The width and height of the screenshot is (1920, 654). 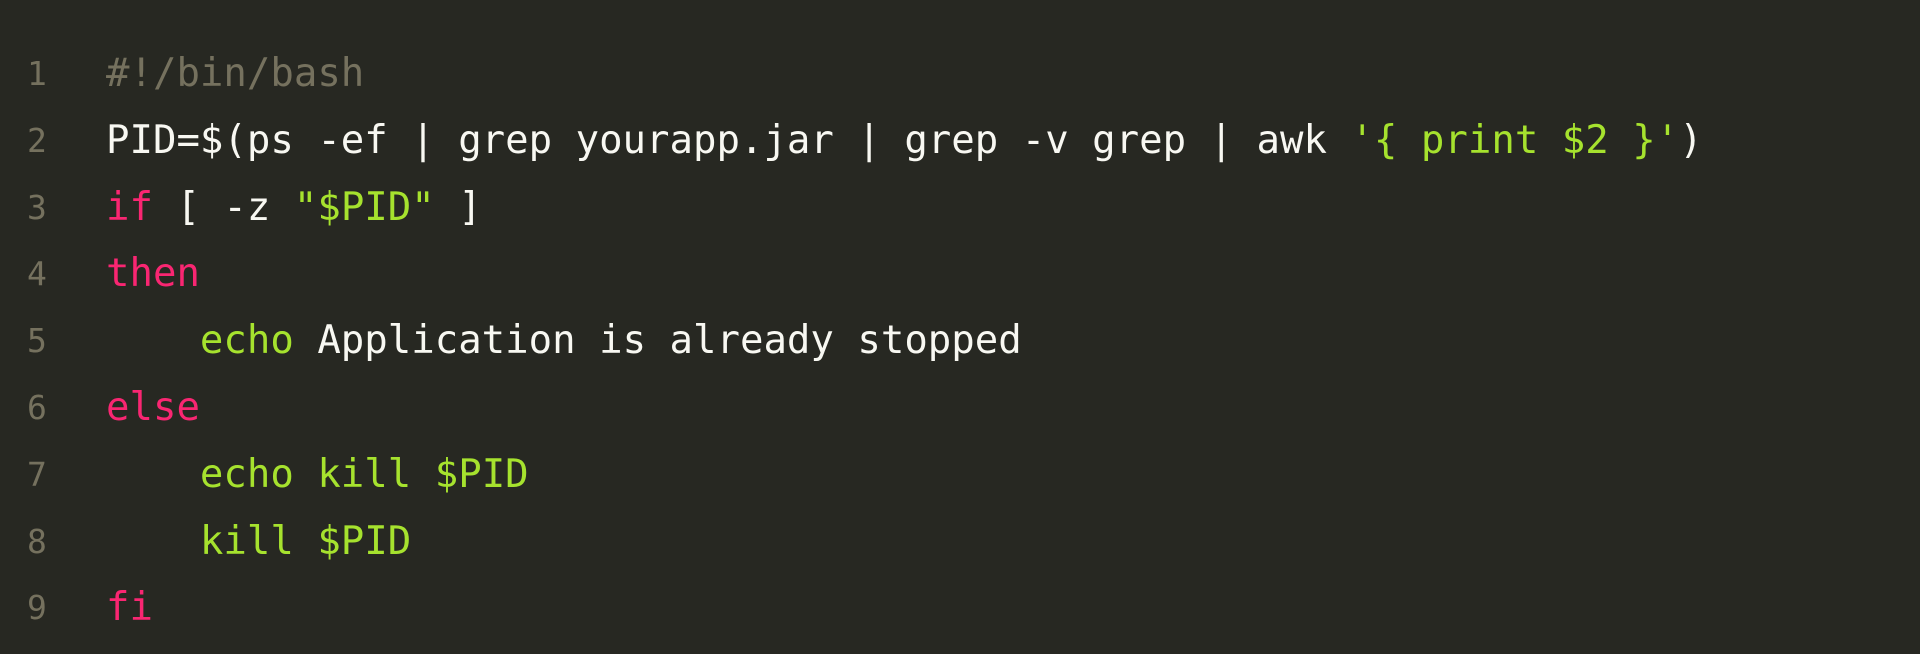 I want to click on code-line-3: 3 if [ -z "$PID" ], so click(x=960, y=208).